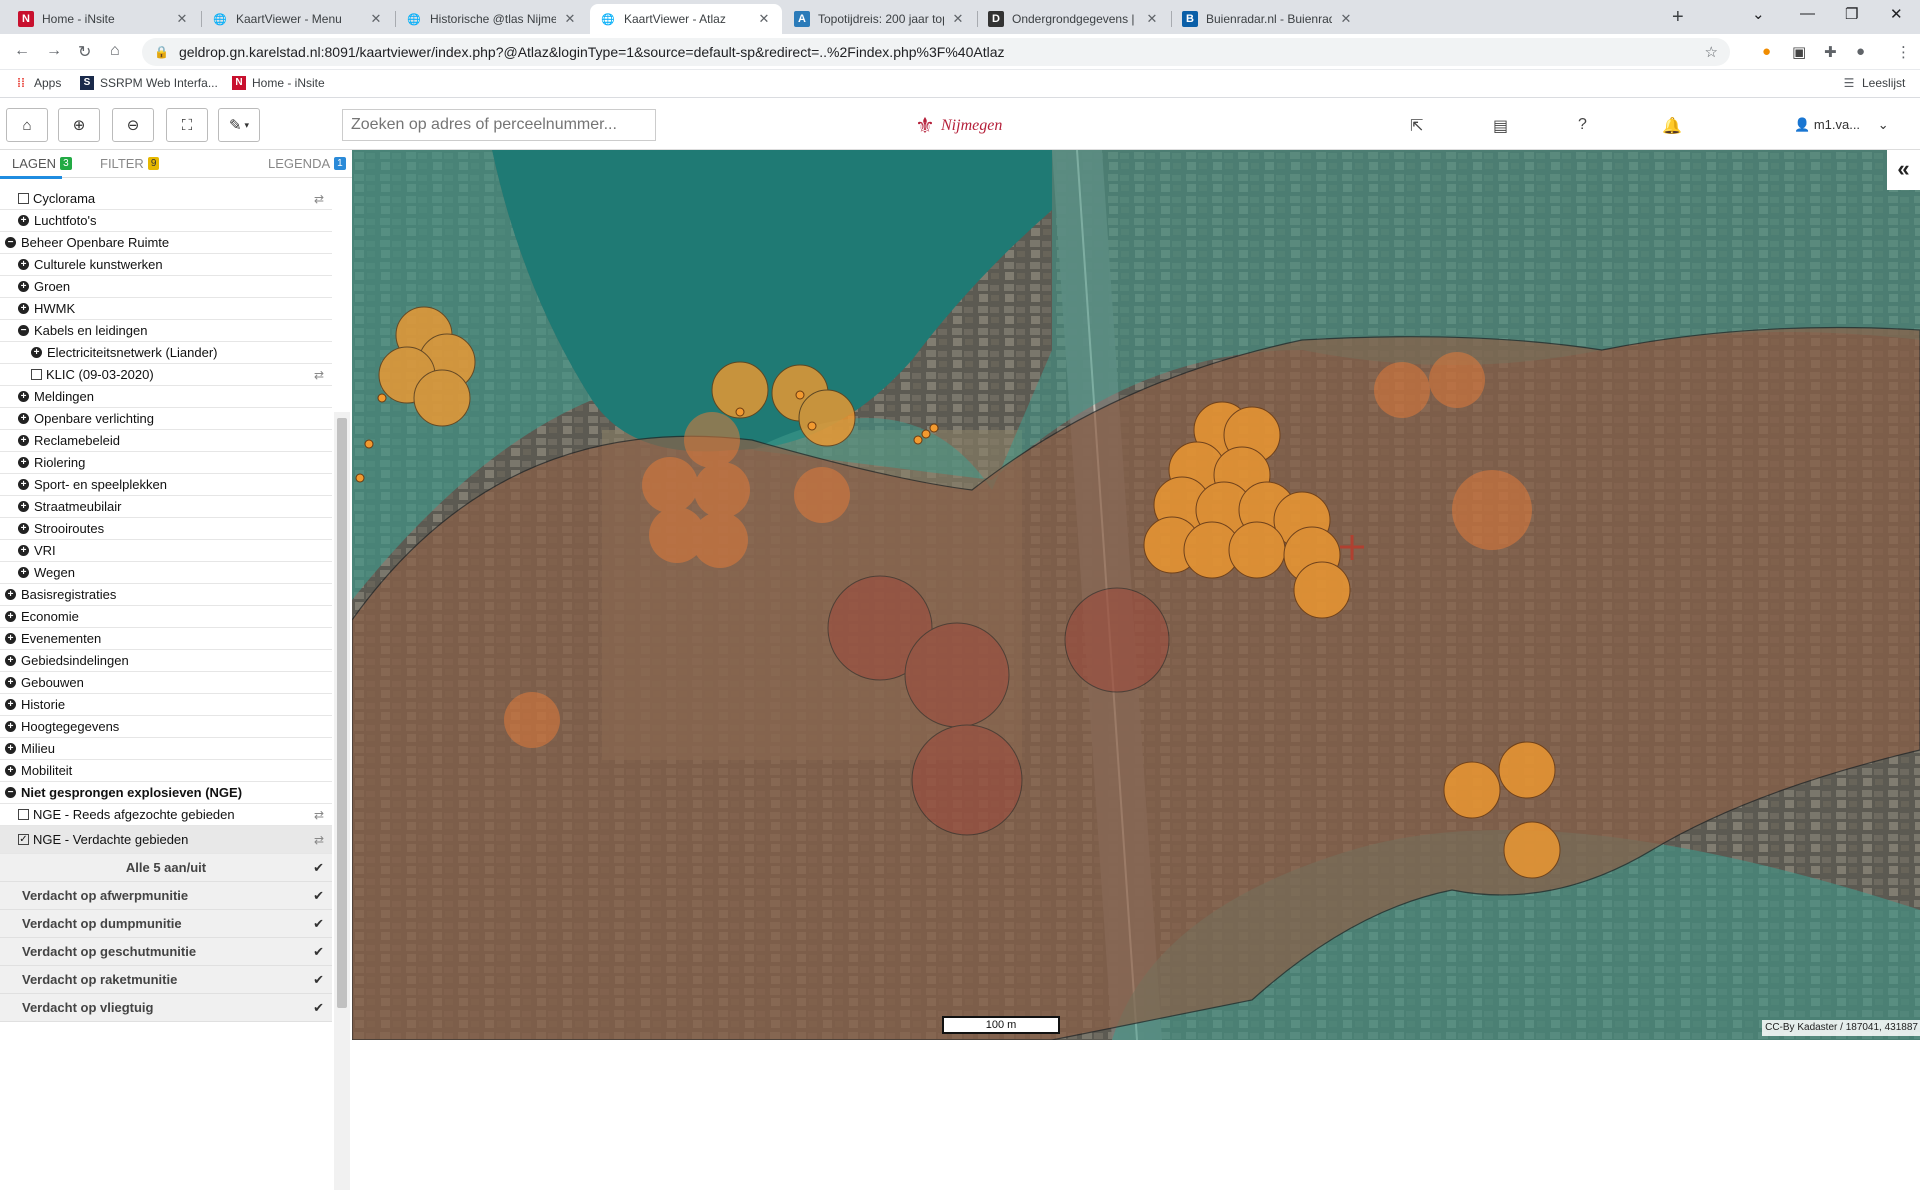  What do you see at coordinates (27, 125) in the screenshot?
I see `home-button: ⌂` at bounding box center [27, 125].